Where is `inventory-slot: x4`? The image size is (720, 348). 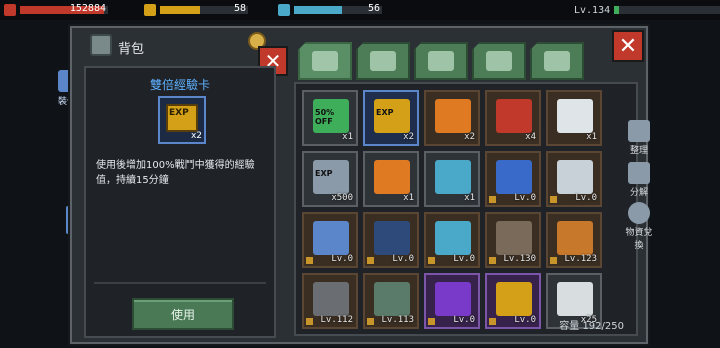
inventory-slot: x4 is located at coordinates (513, 118).